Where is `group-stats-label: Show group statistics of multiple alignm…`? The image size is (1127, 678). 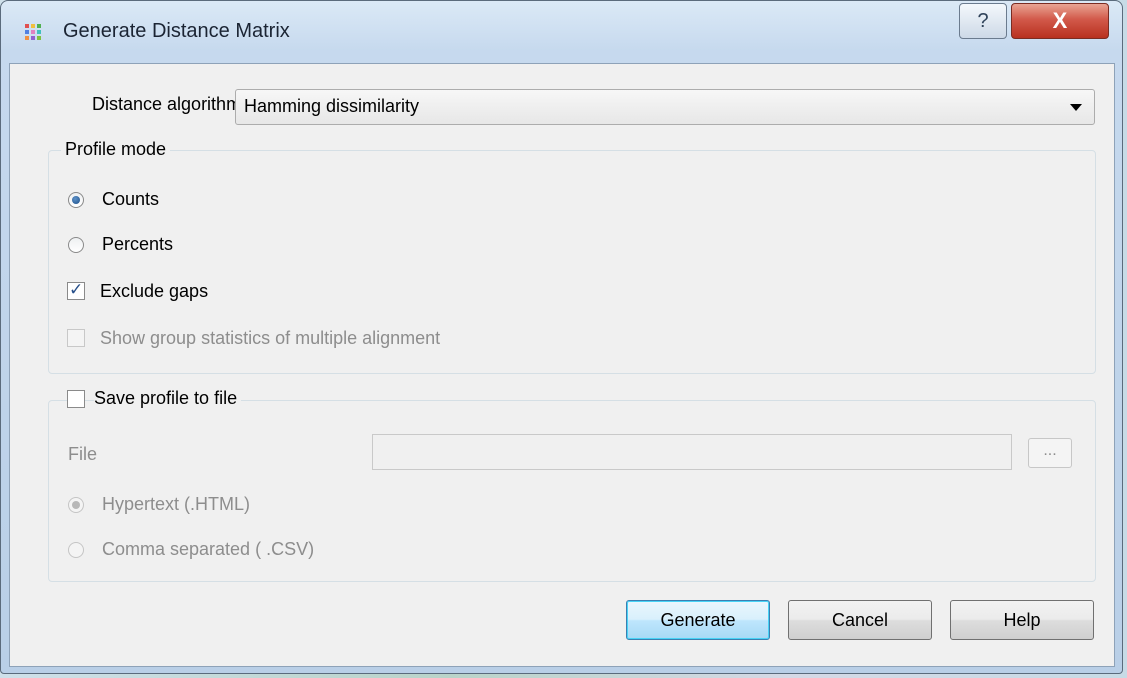 group-stats-label: Show group statistics of multiple alignm… is located at coordinates (270, 338).